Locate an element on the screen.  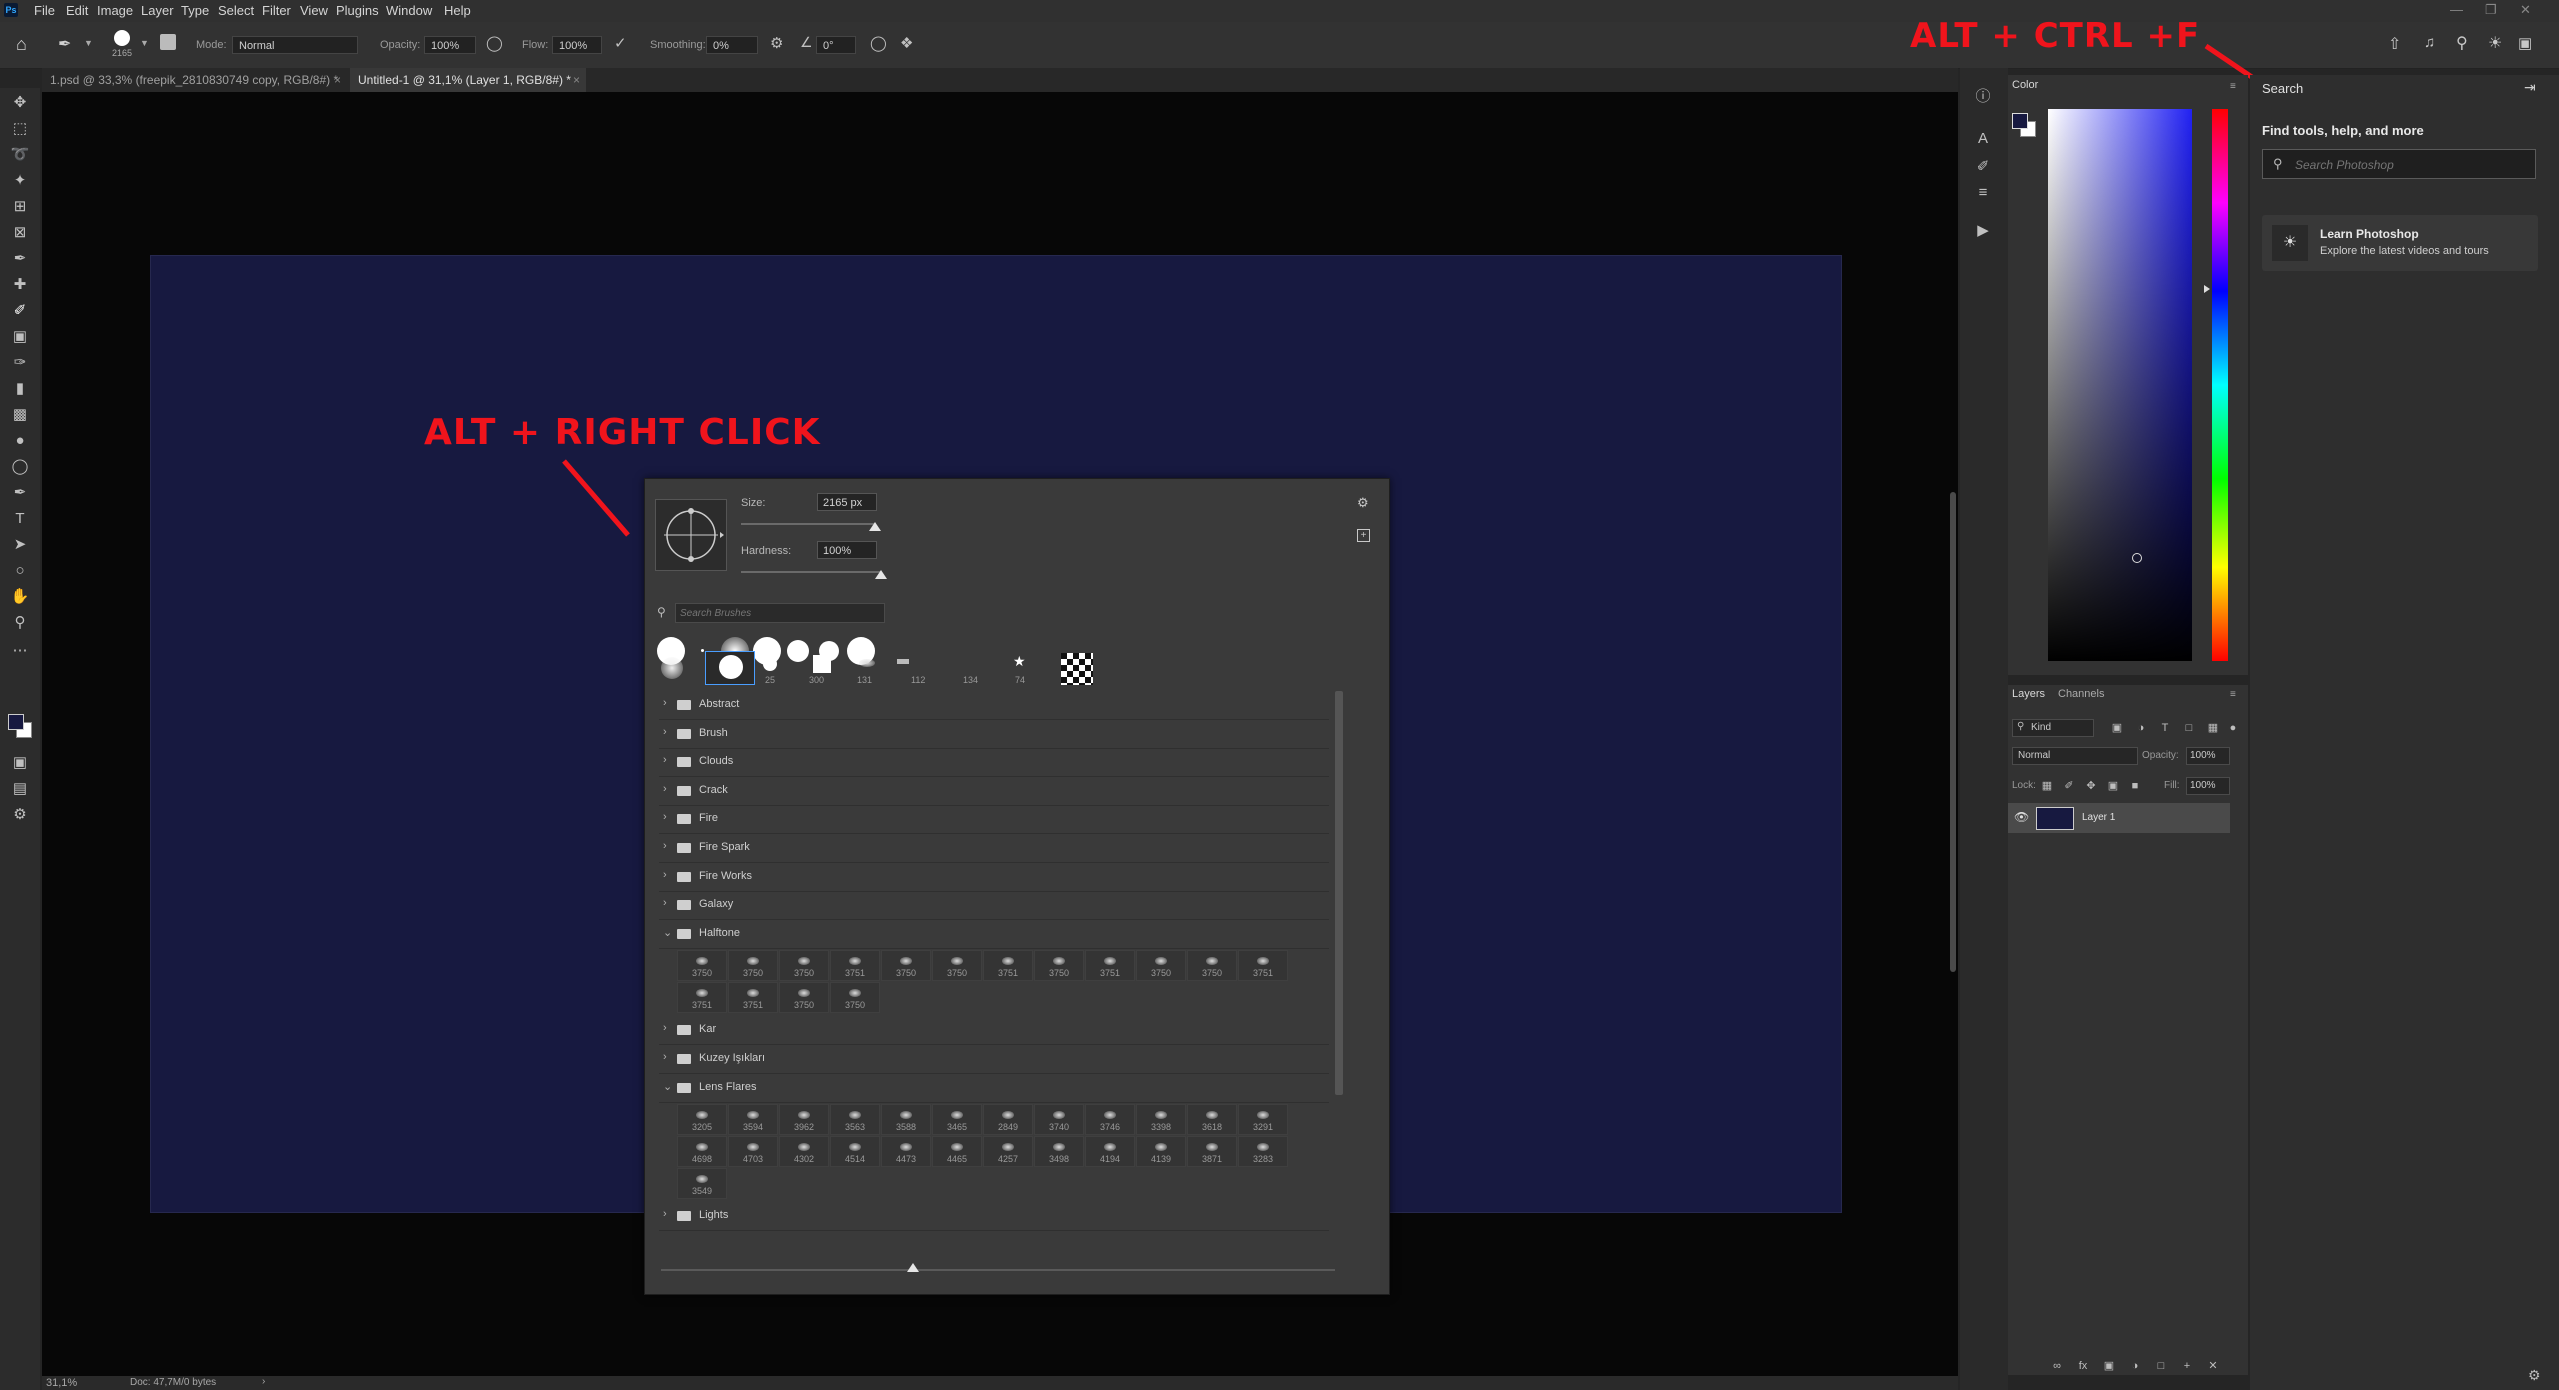
brush-thumbnail: 4257 is located at coordinates (1008, 1152).